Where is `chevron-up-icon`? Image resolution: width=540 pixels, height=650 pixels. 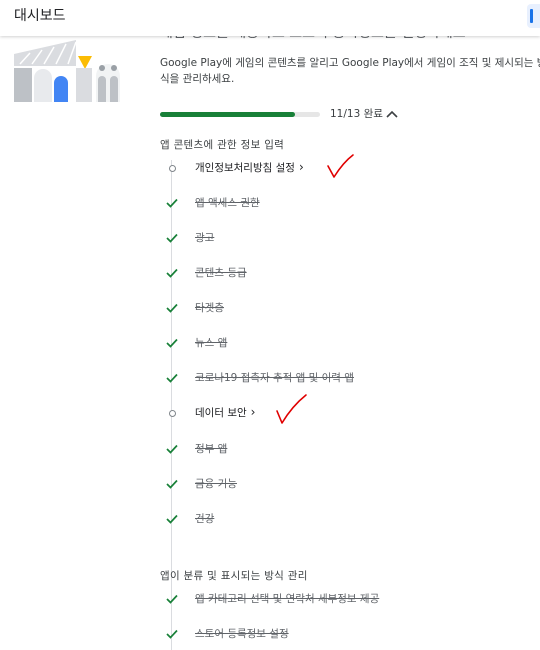 chevron-up-icon is located at coordinates (392, 114).